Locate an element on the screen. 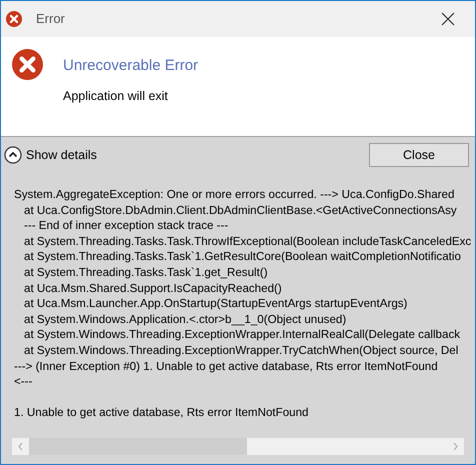 The height and width of the screenshot is (465, 476). stack-trace-line: at System.Windows.Application.<.ctor>b__1_0(Object unused) is located at coordinates (184, 320).